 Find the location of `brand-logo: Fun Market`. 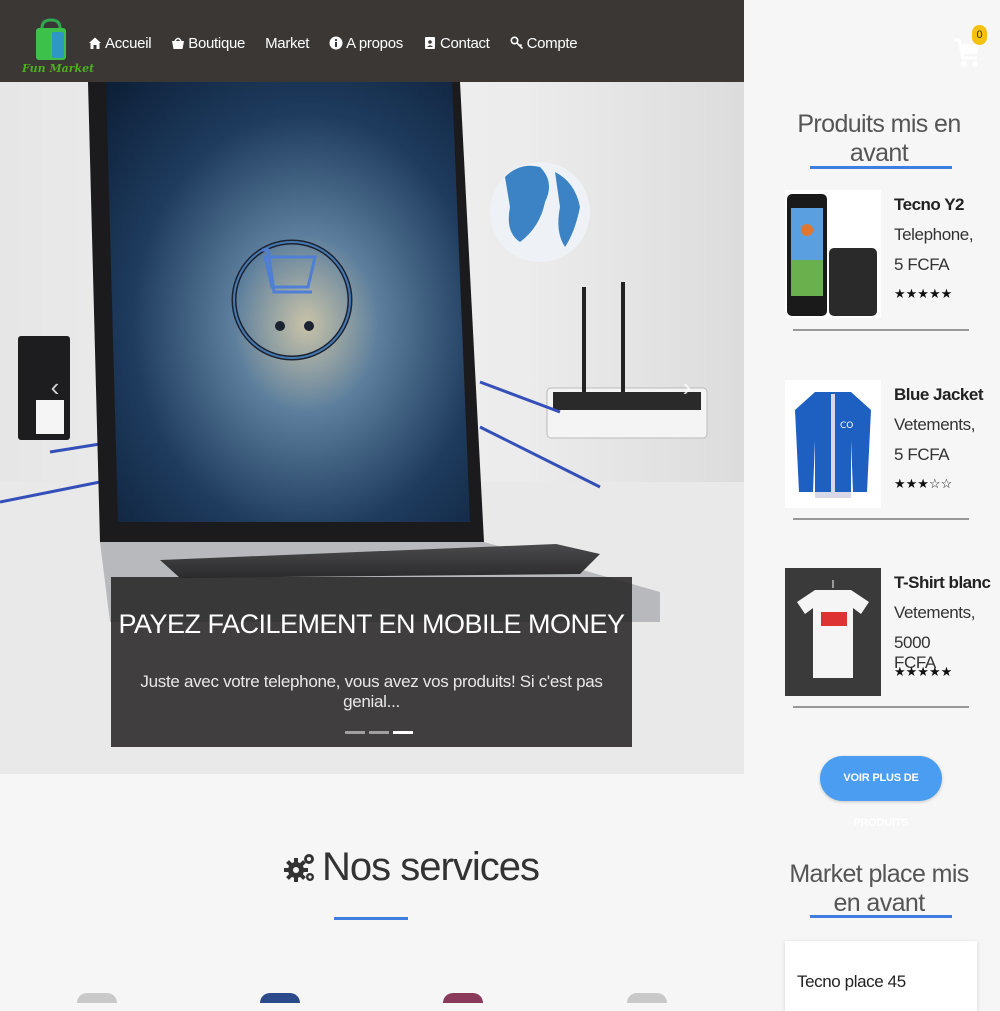

brand-logo: Fun Market is located at coordinates (58, 50).